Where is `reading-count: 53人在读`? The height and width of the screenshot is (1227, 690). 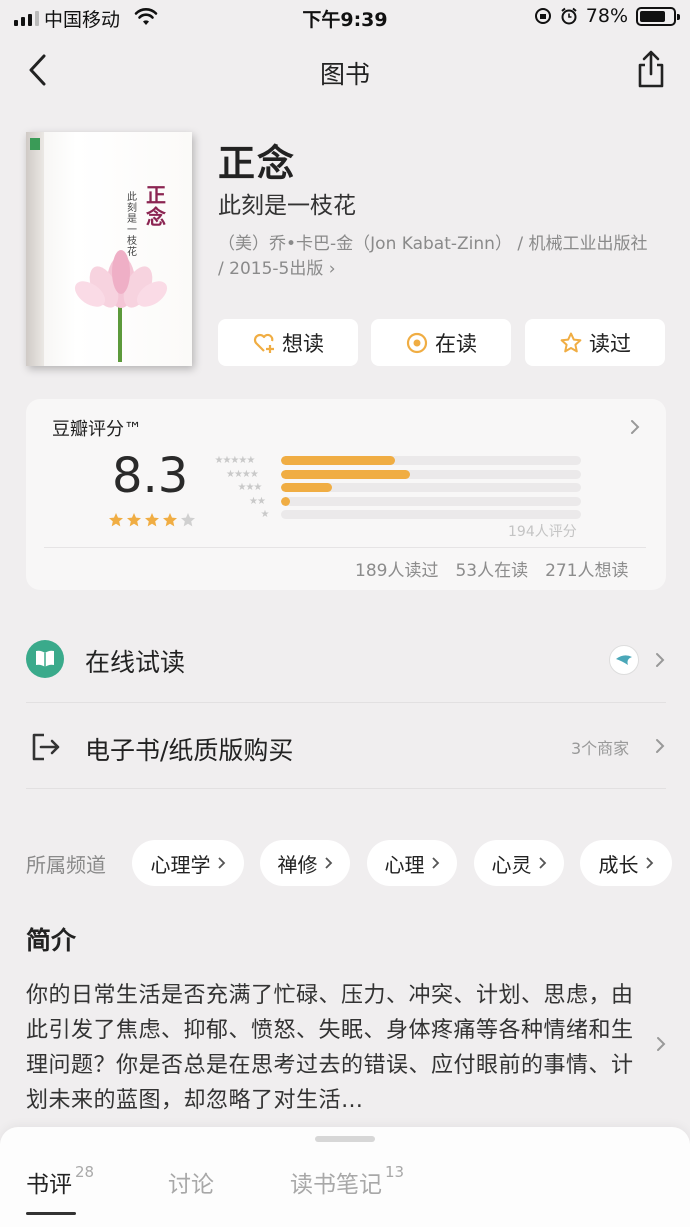 reading-count: 53人在读 is located at coordinates (492, 571).